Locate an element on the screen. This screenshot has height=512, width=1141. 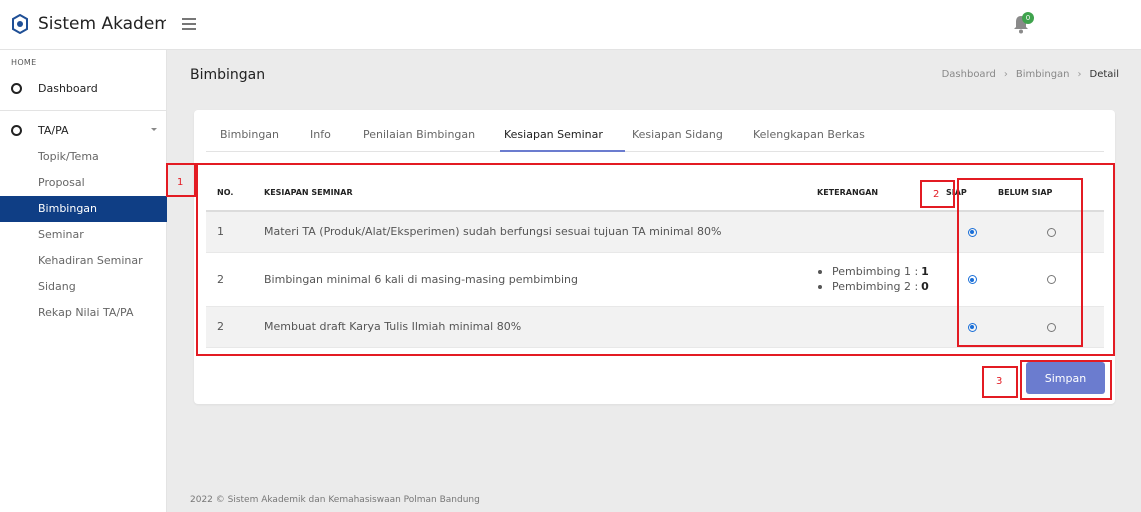
sidebar-divider is located at coordinates (83, 110).